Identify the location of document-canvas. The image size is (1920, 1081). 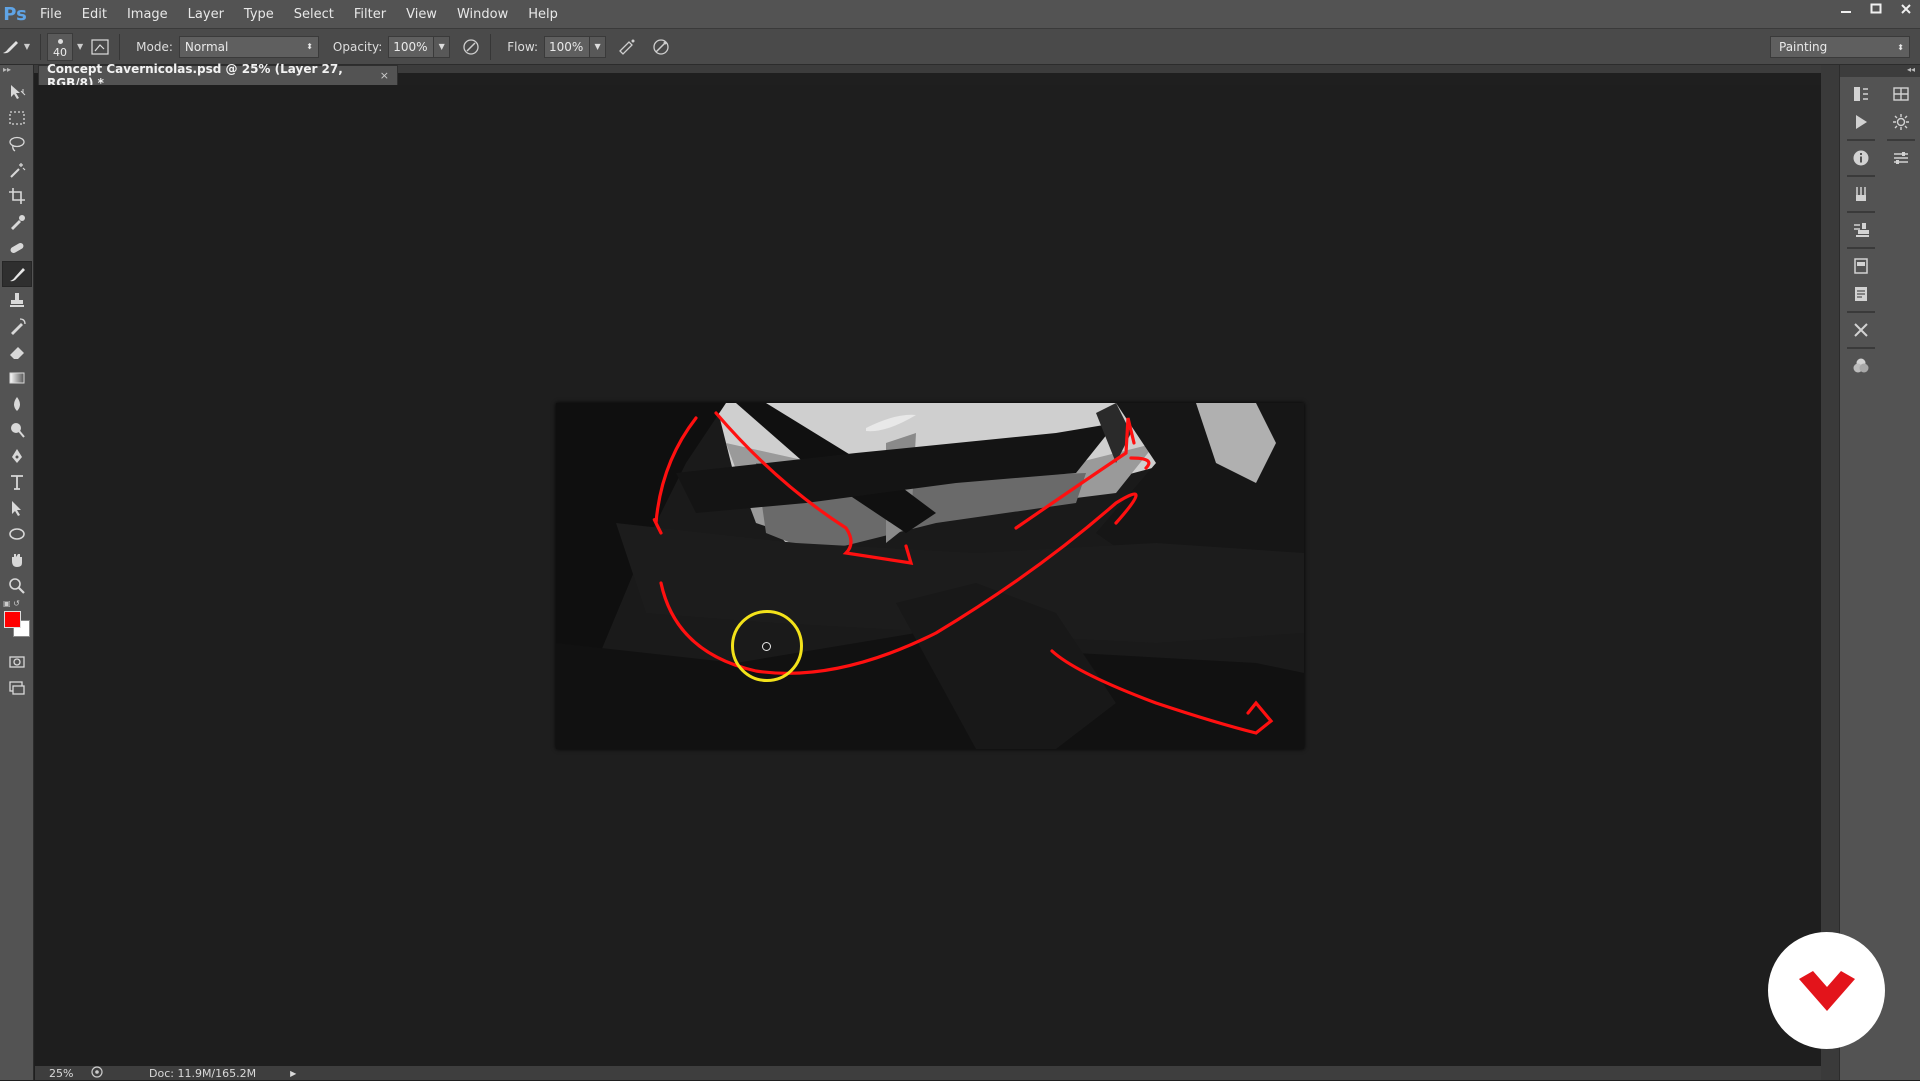
(930, 576).